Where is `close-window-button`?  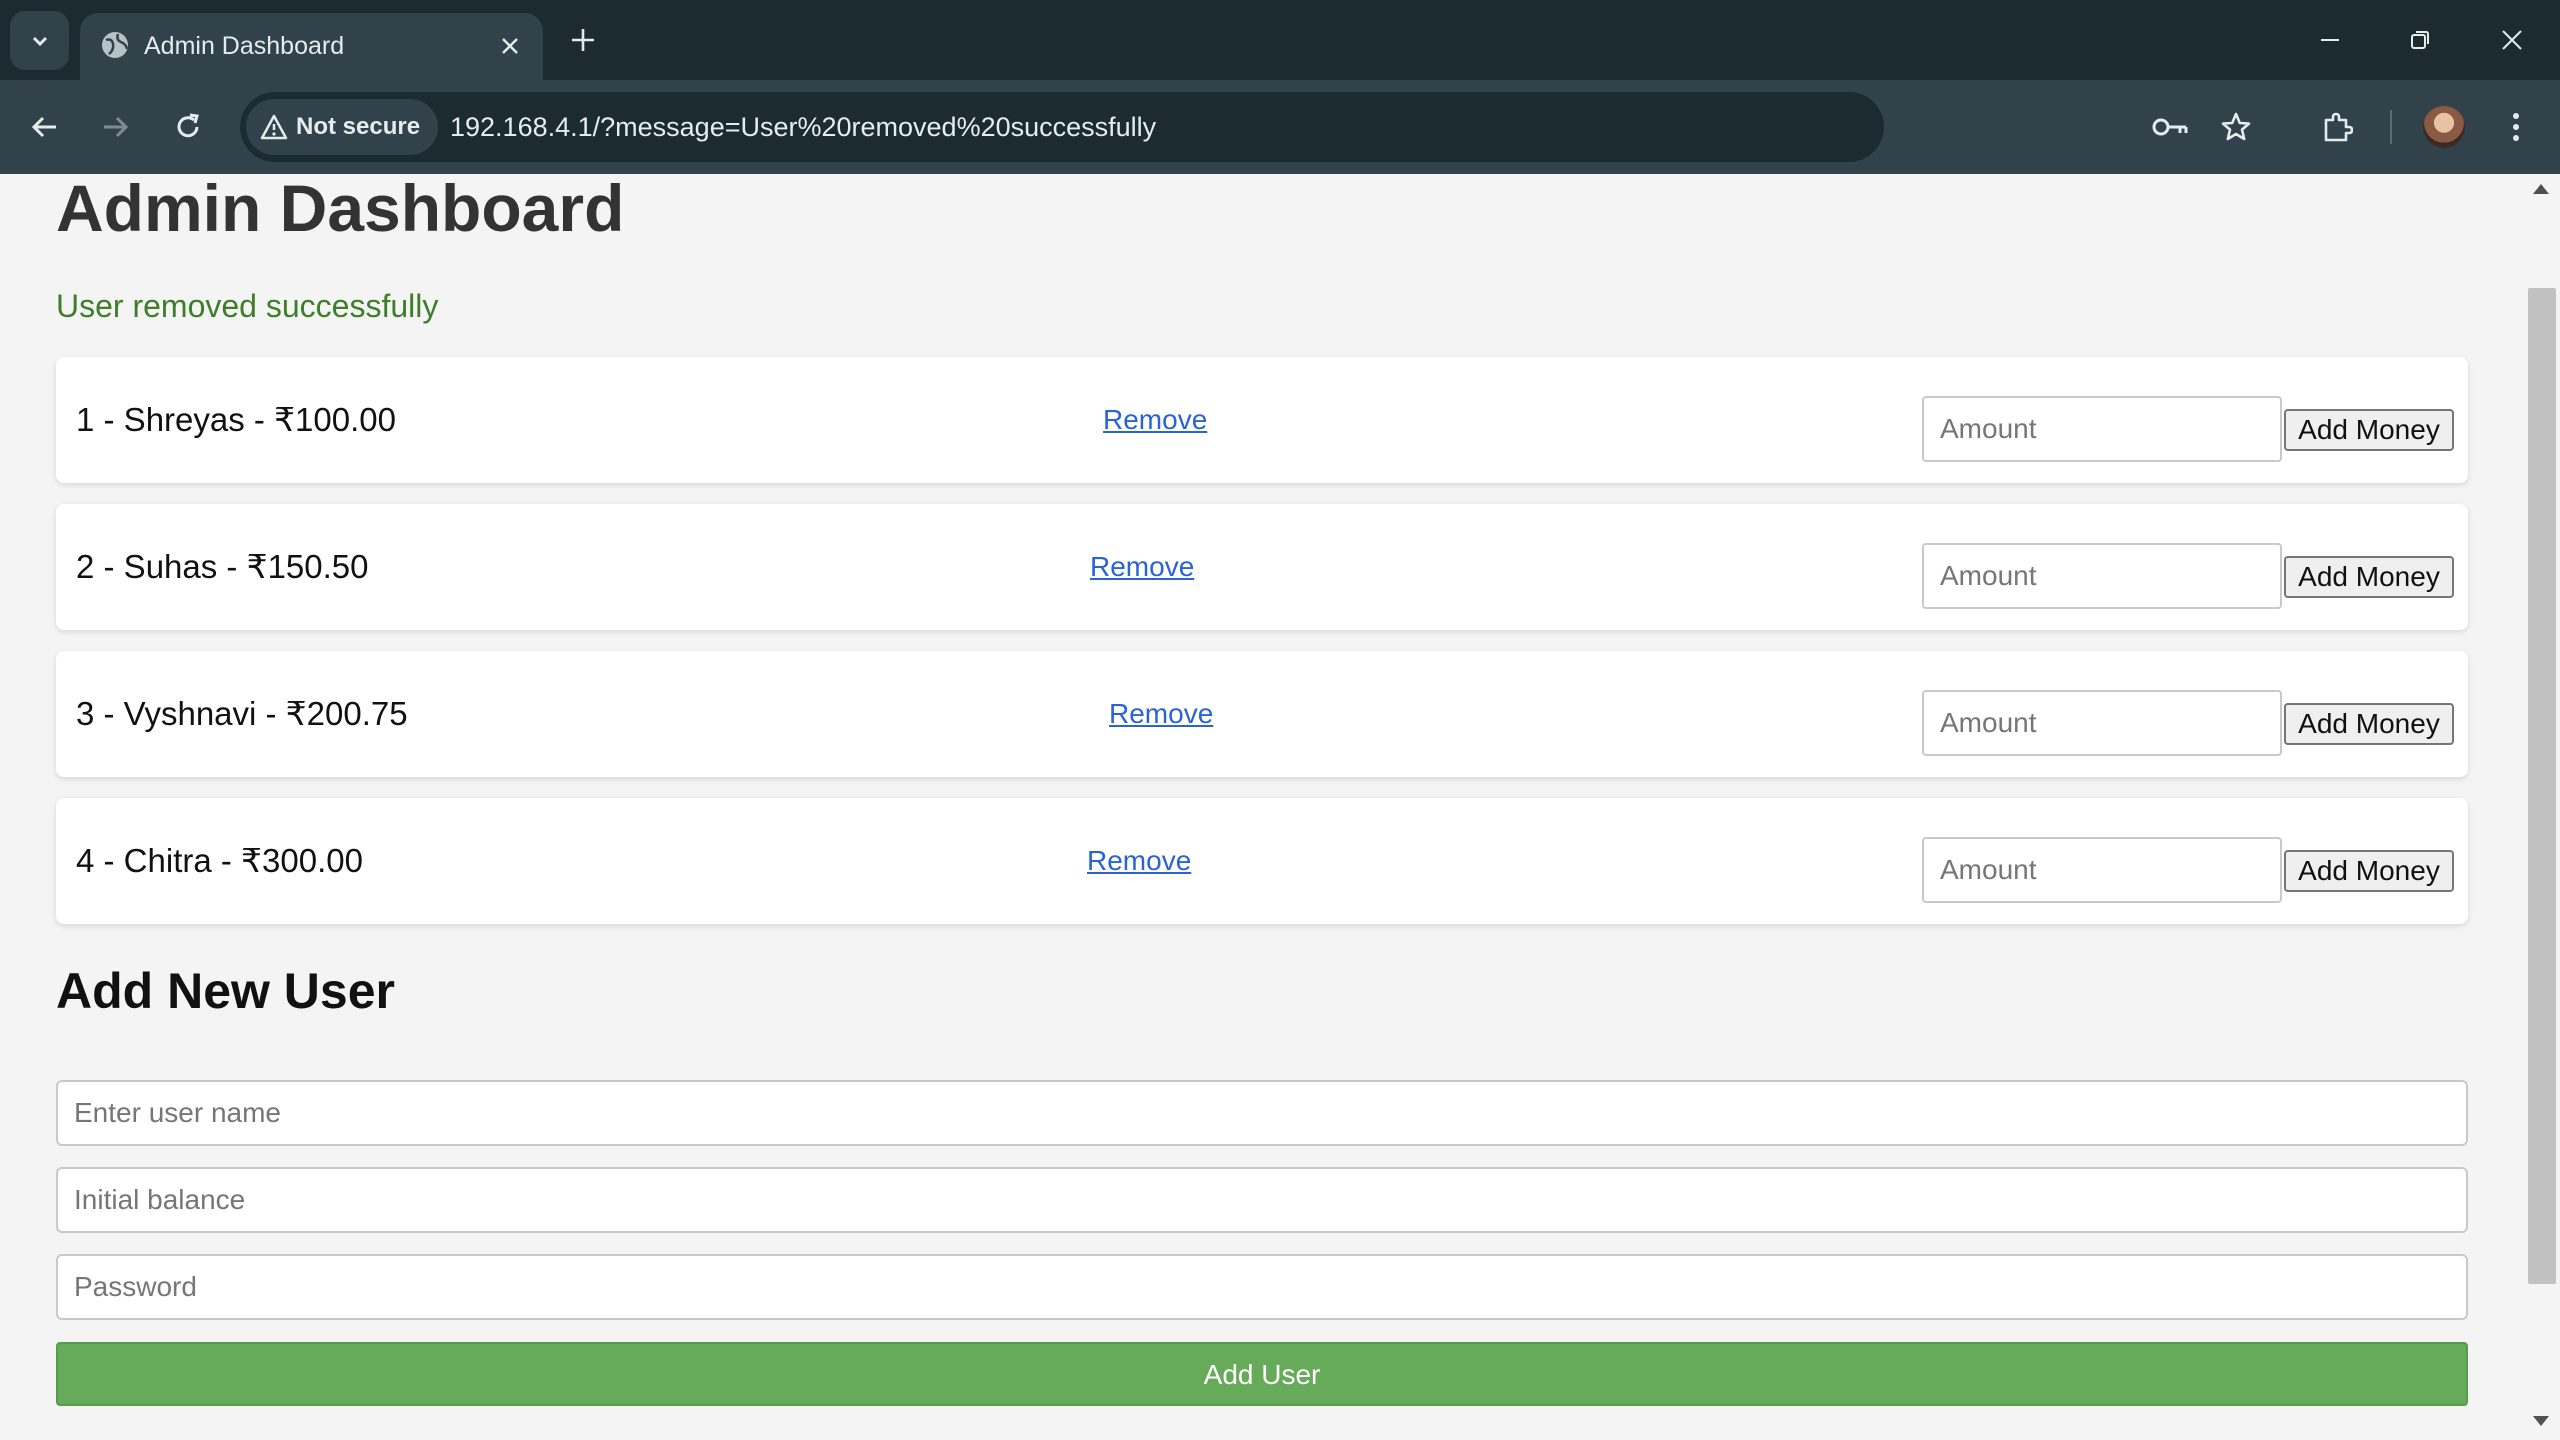 close-window-button is located at coordinates (2512, 40).